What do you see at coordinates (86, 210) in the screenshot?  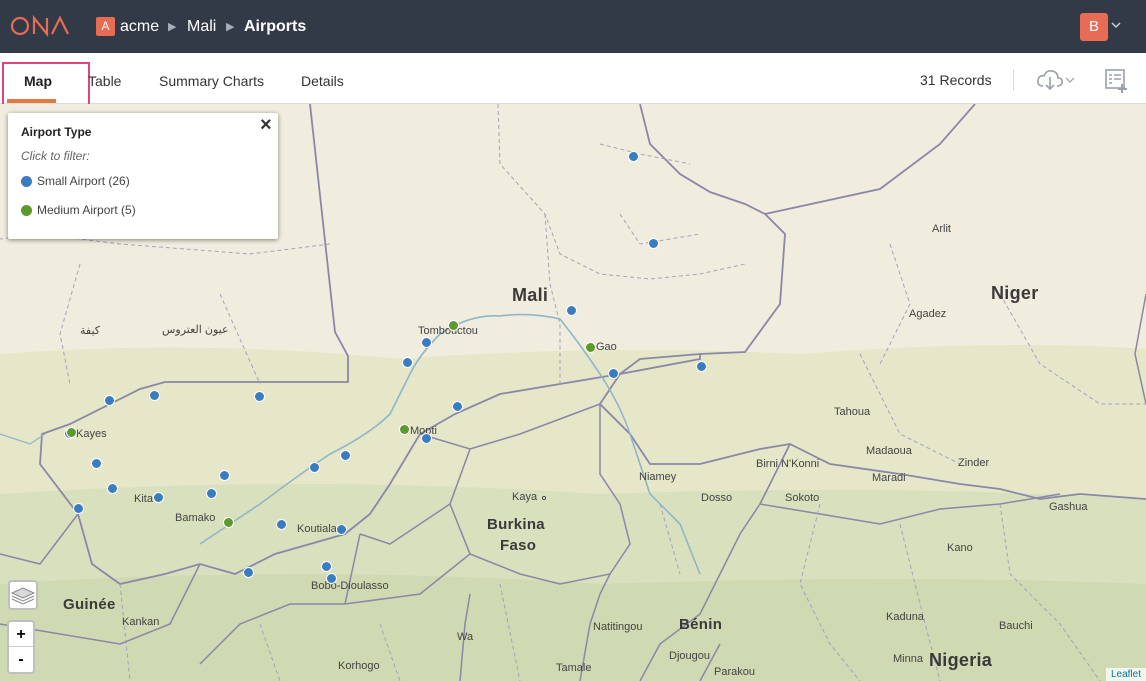 I see `legend-item-label: Medium Airport (5)` at bounding box center [86, 210].